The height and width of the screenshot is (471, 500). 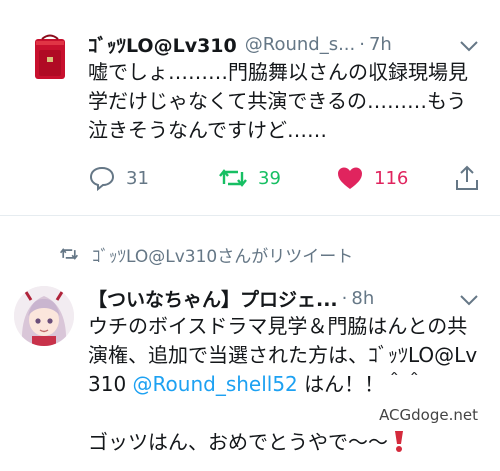 What do you see at coordinates (428, 415) in the screenshot?
I see `watermark: ACGdoge.net` at bounding box center [428, 415].